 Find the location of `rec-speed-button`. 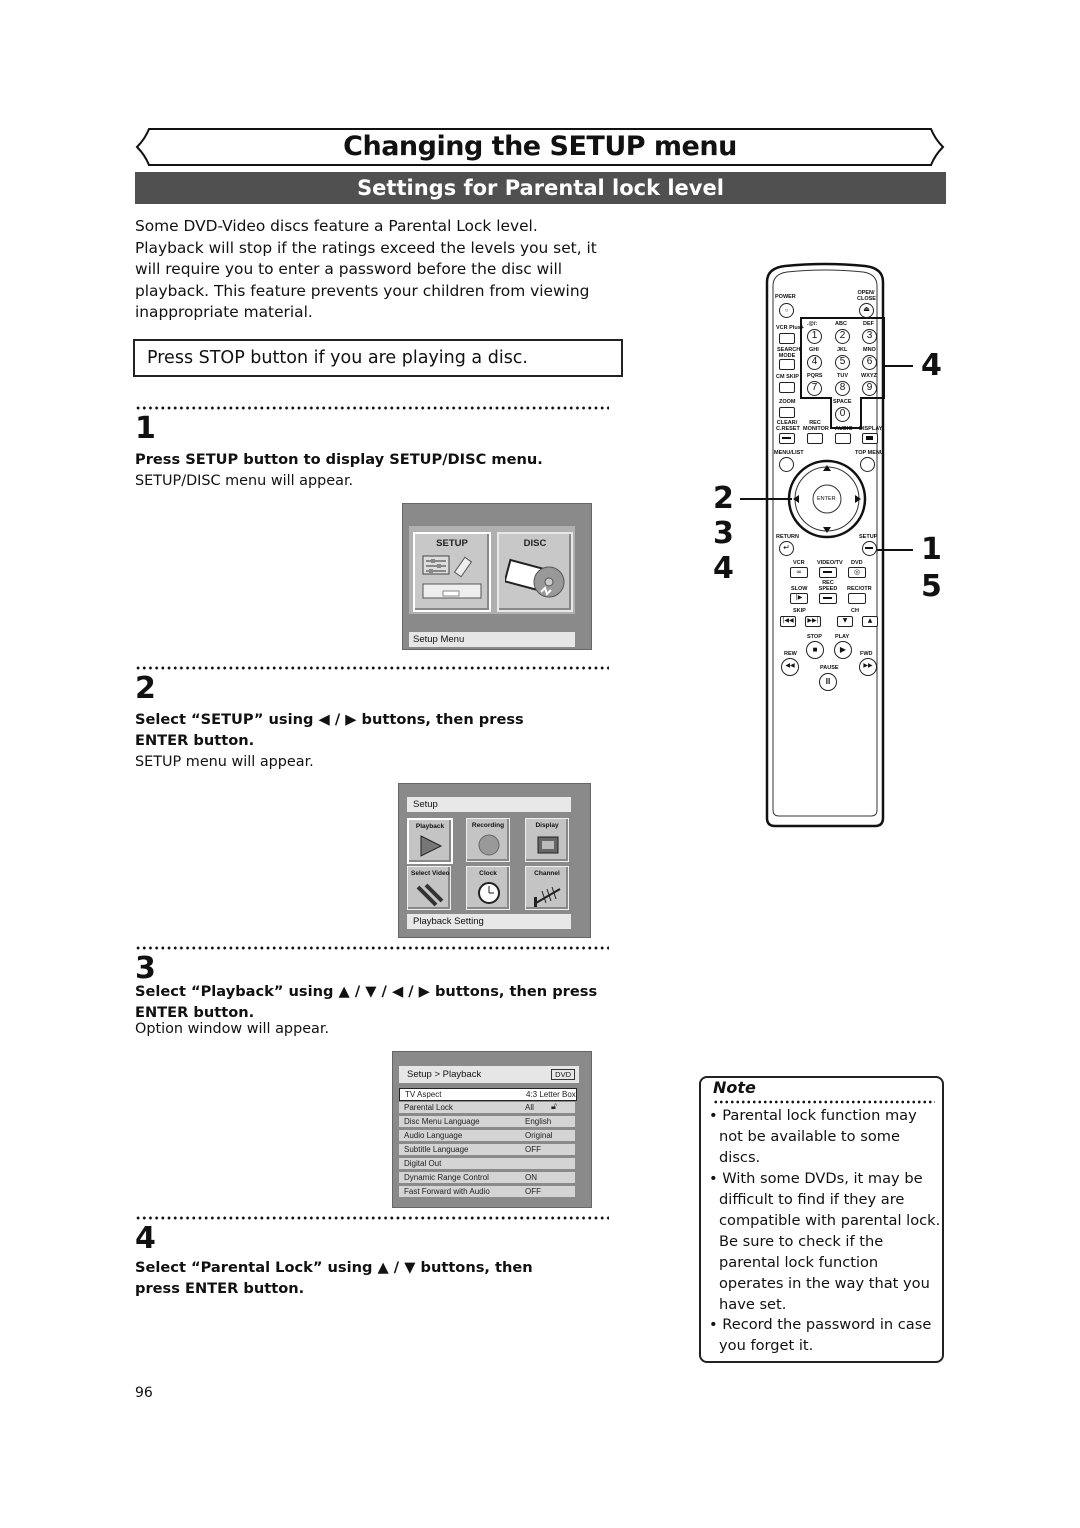

rec-speed-button is located at coordinates (828, 598).